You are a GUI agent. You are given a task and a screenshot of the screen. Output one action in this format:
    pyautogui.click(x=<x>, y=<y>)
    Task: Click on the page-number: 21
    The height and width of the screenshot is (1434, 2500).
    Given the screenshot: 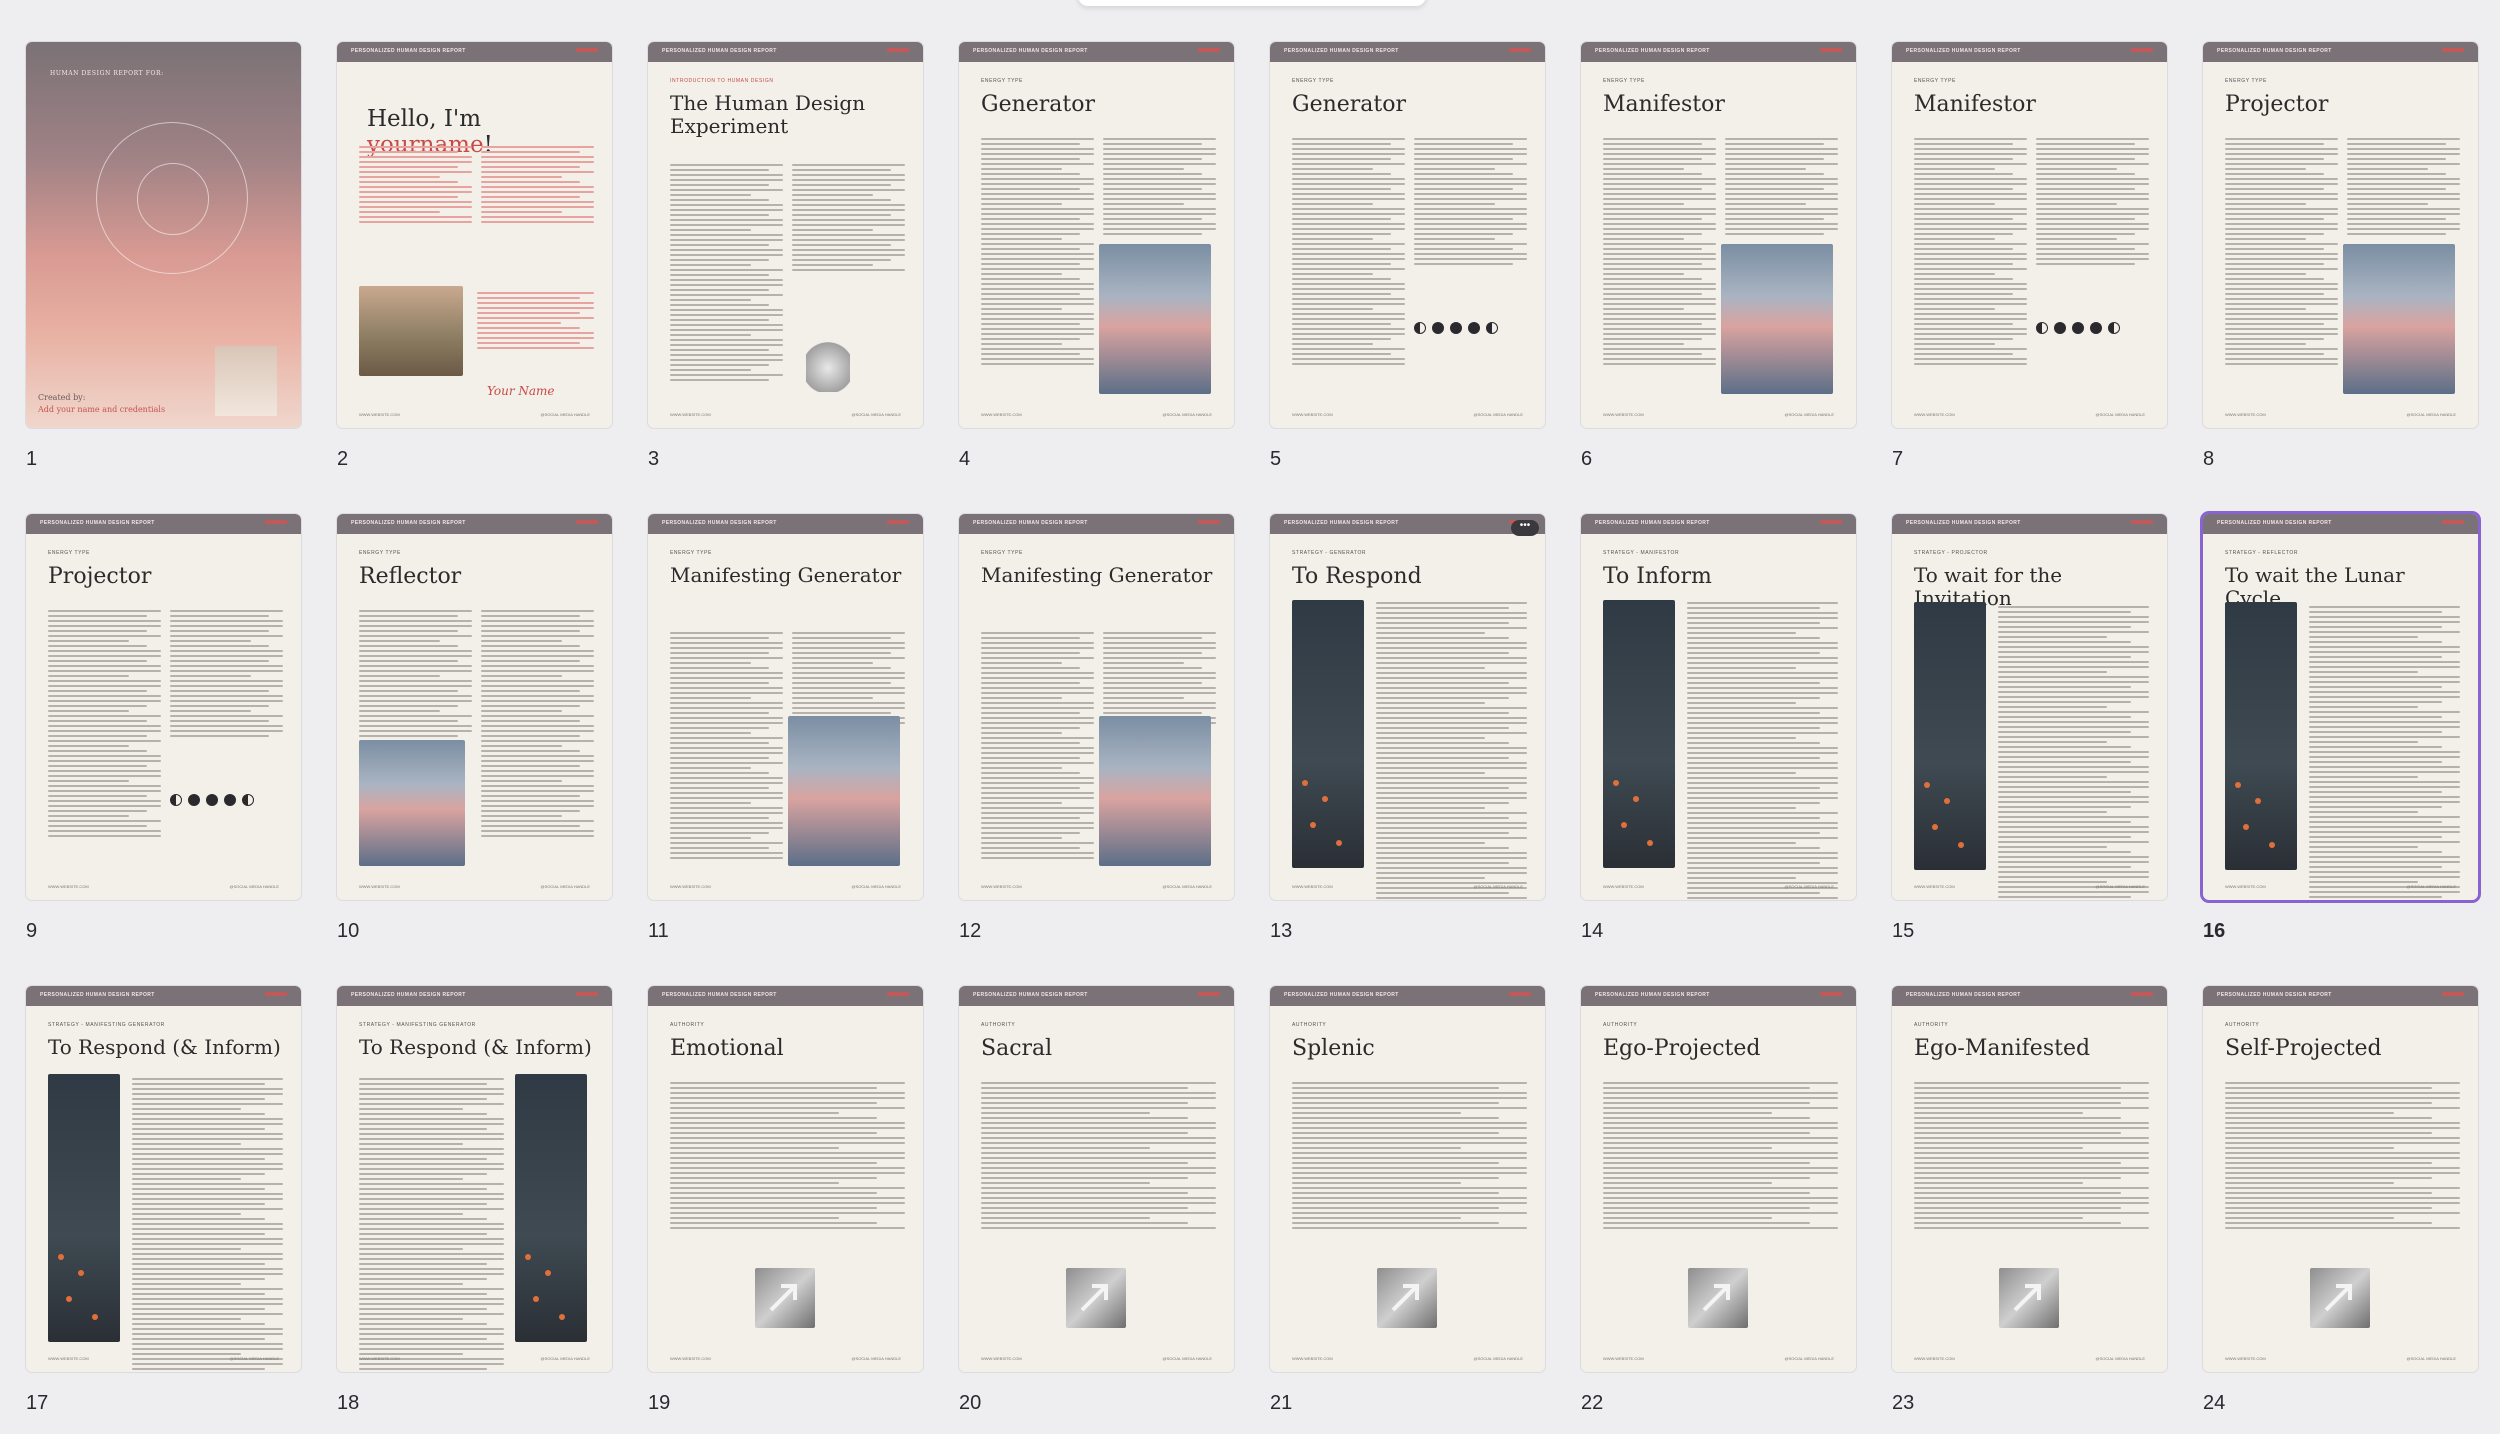 What is the action you would take?
    pyautogui.click(x=1281, y=1403)
    